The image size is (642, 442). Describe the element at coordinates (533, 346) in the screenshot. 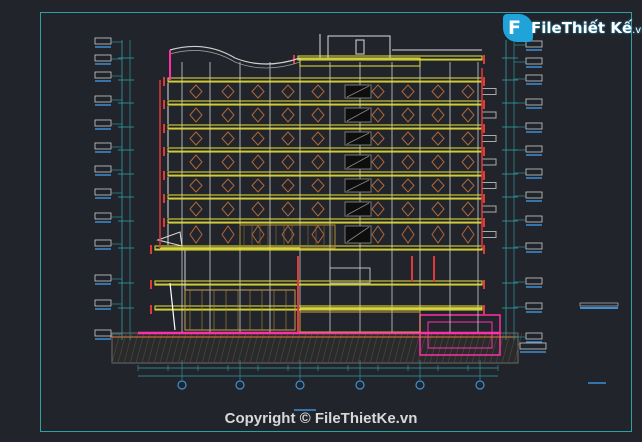

I see `level-tag-bottom` at that location.